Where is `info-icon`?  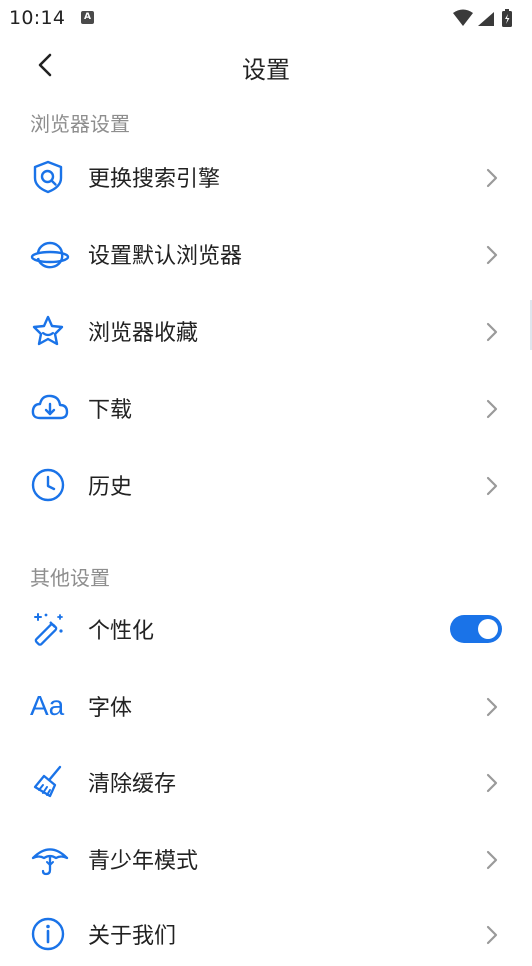 info-icon is located at coordinates (48, 934).